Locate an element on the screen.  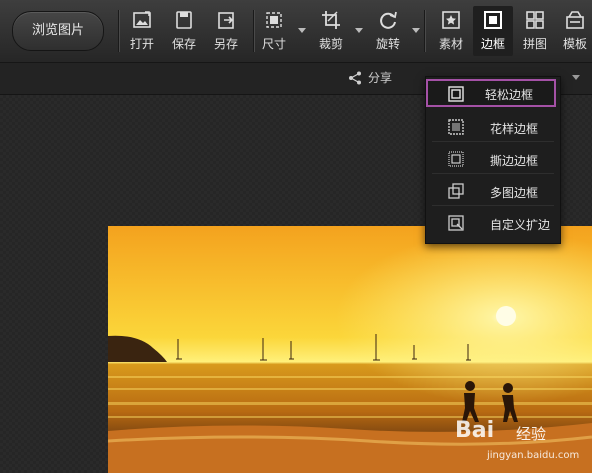
menu-item-label: 多图边框 is located at coordinates (514, 193).